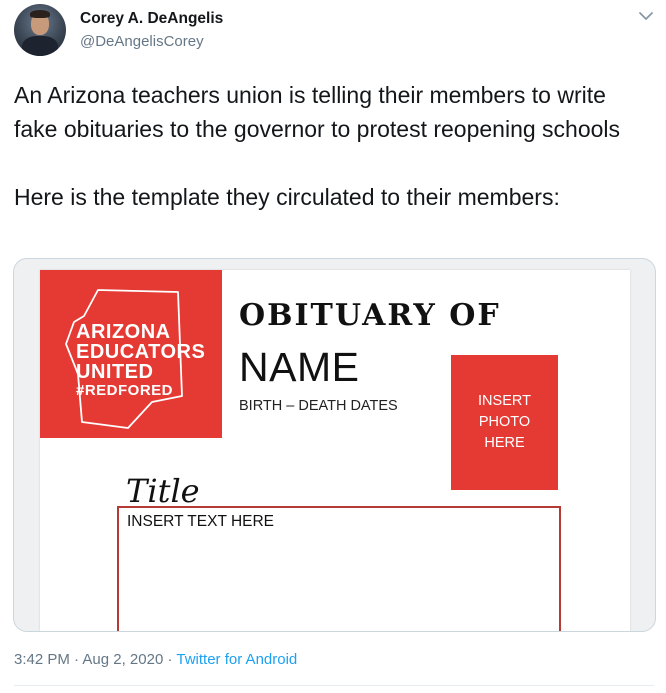 The height and width of the screenshot is (693, 666). Describe the element at coordinates (339, 568) in the screenshot. I see `text-box: INSERT TEXT HERE` at that location.